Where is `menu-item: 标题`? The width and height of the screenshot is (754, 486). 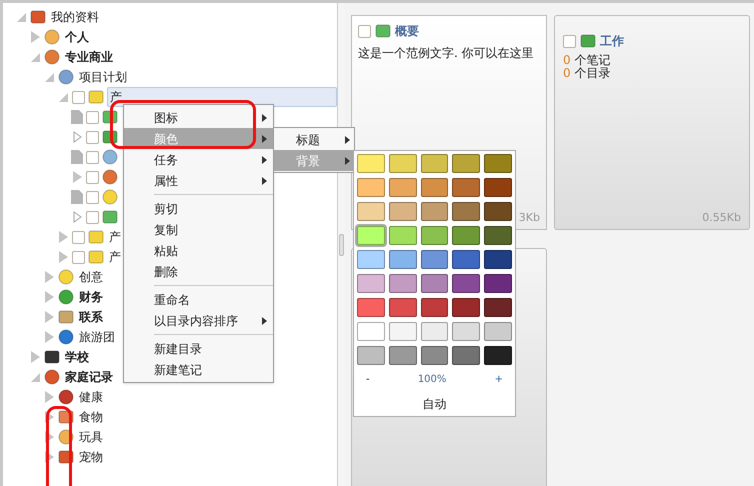 menu-item: 标题 is located at coordinates (314, 139).